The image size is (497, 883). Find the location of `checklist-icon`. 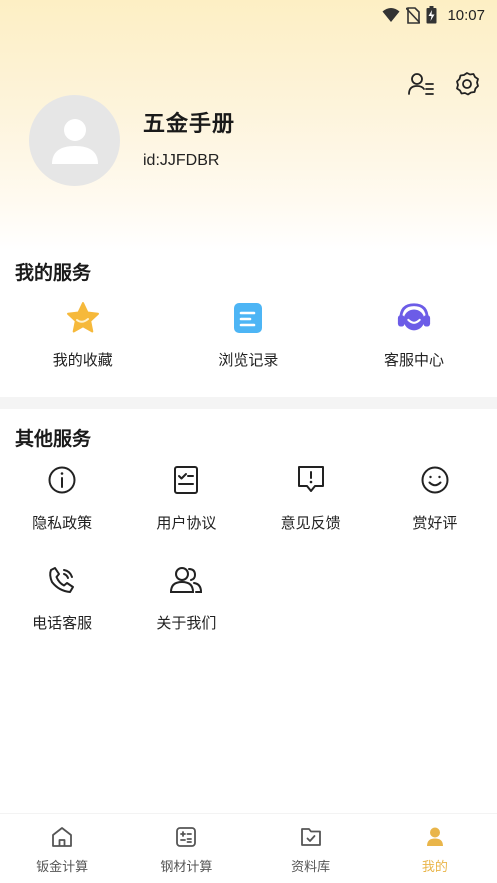

checklist-icon is located at coordinates (186, 480).